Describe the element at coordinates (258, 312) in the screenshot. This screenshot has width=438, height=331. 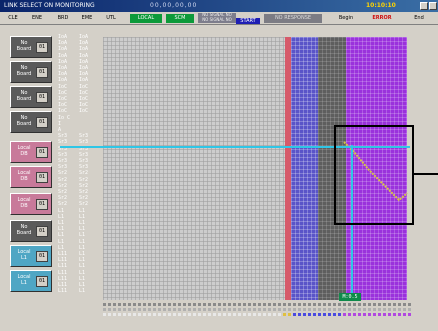
I see `timeline-strip` at that location.